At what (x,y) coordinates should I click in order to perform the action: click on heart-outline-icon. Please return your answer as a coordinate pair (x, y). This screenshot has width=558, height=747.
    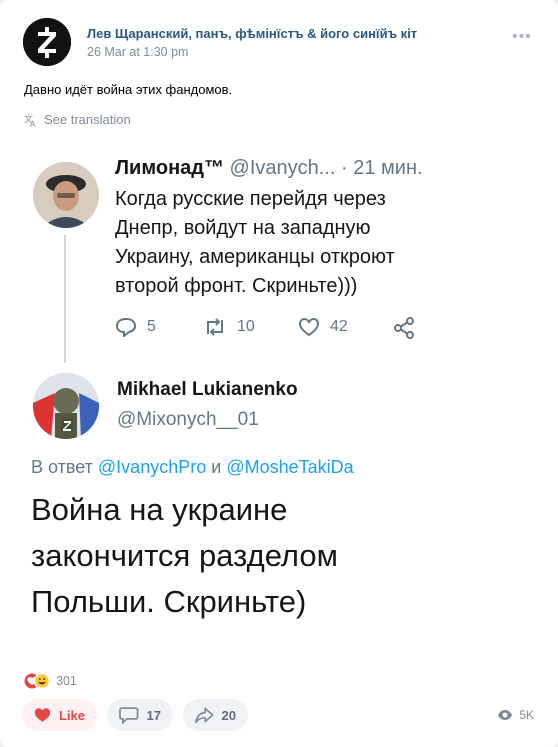
    Looking at the image, I should click on (309, 327).